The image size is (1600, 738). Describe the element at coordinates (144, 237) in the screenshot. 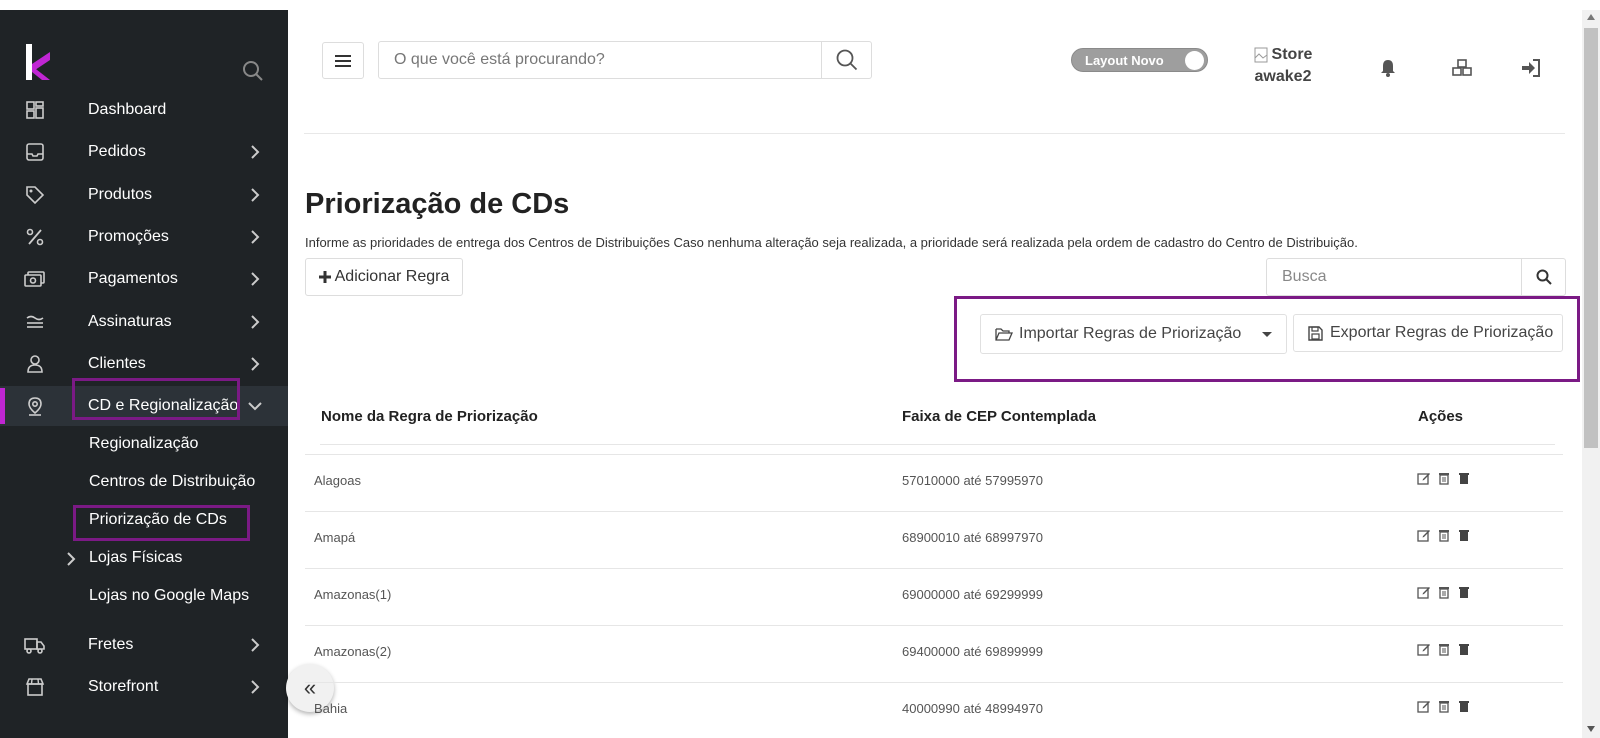

I see `sidebar-item-promocoes: Promoções` at that location.